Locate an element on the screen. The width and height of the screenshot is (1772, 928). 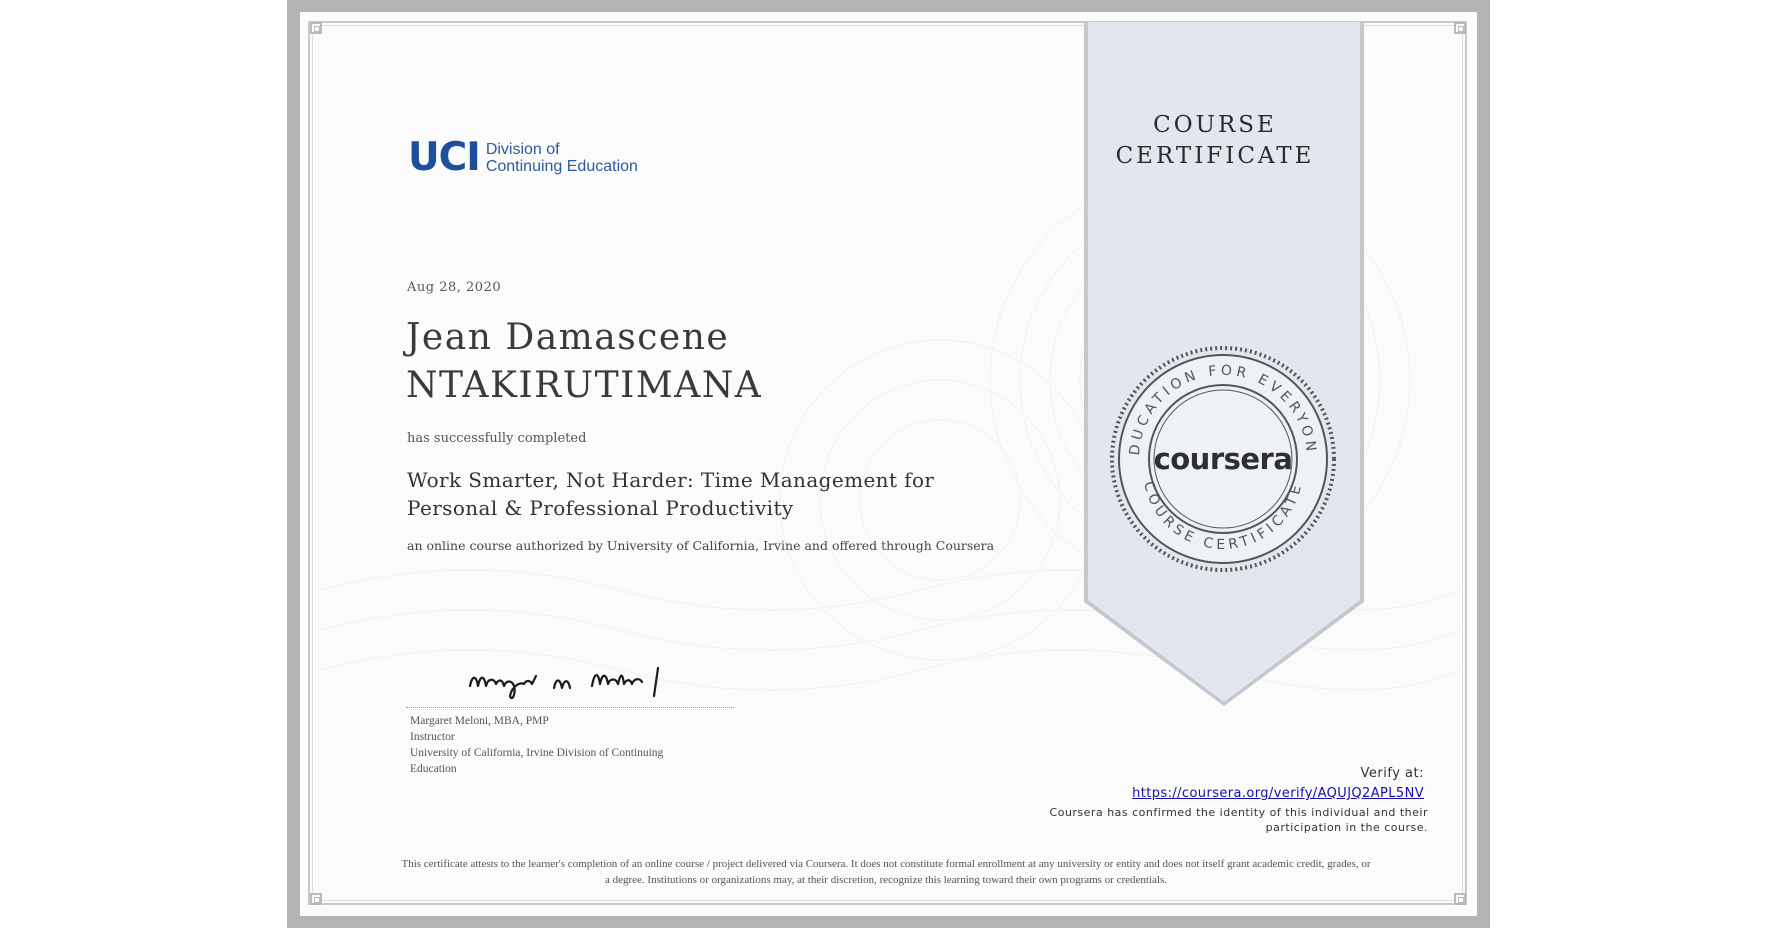
verify-note-line2: participation in the course. is located at coordinates (1346, 827).